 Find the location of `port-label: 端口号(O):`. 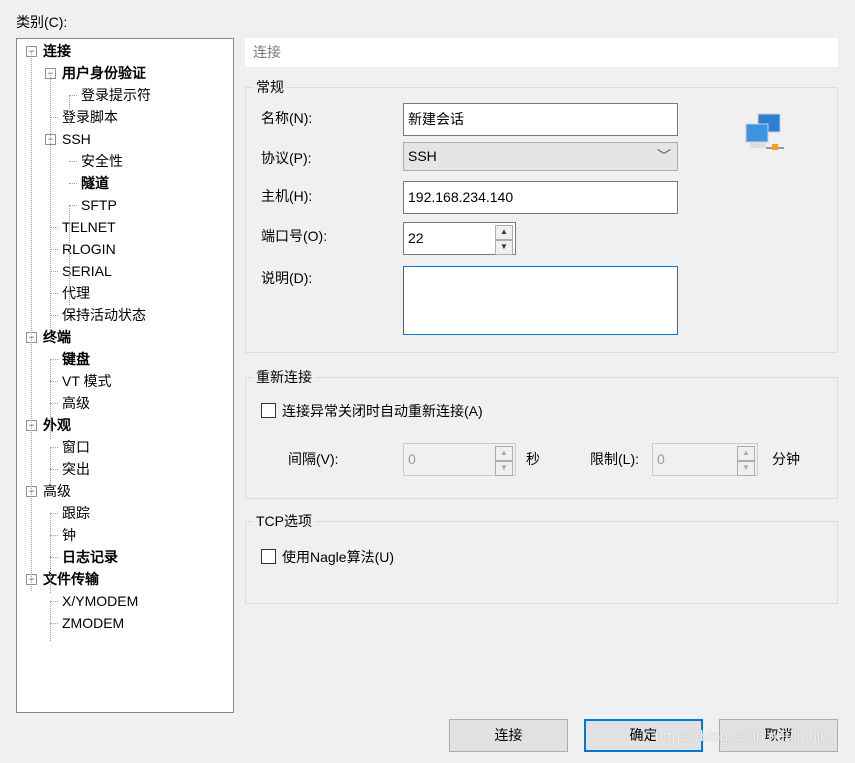

port-label: 端口号(O): is located at coordinates (294, 236).